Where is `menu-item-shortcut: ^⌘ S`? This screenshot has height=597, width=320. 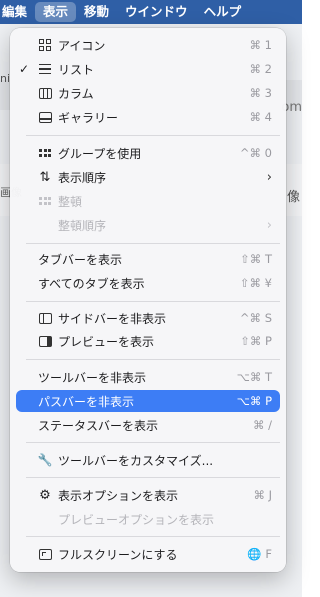
menu-item-shortcut: ^⌘ S is located at coordinates (255, 318).